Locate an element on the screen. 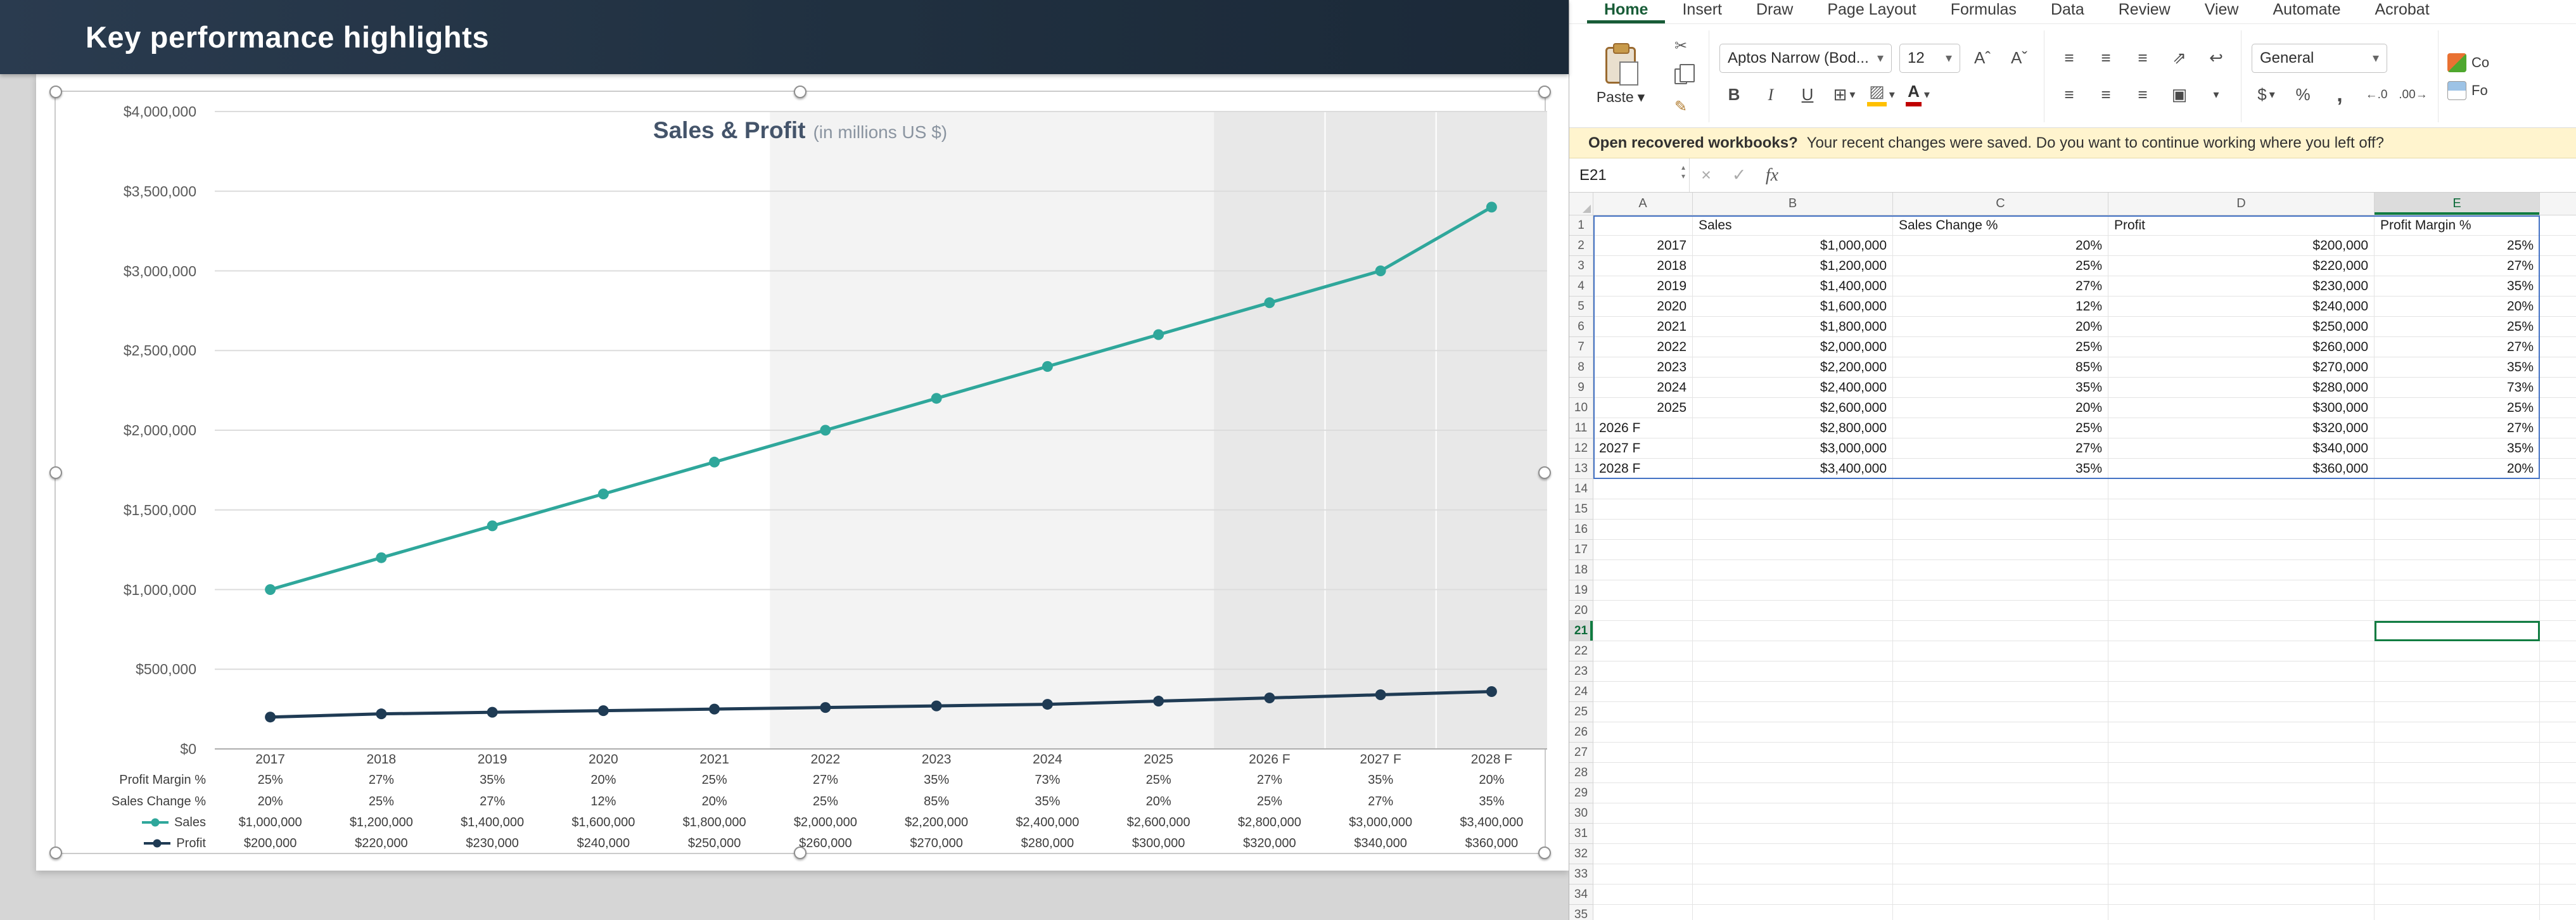  cell-C2: 20% is located at coordinates (2000, 246).